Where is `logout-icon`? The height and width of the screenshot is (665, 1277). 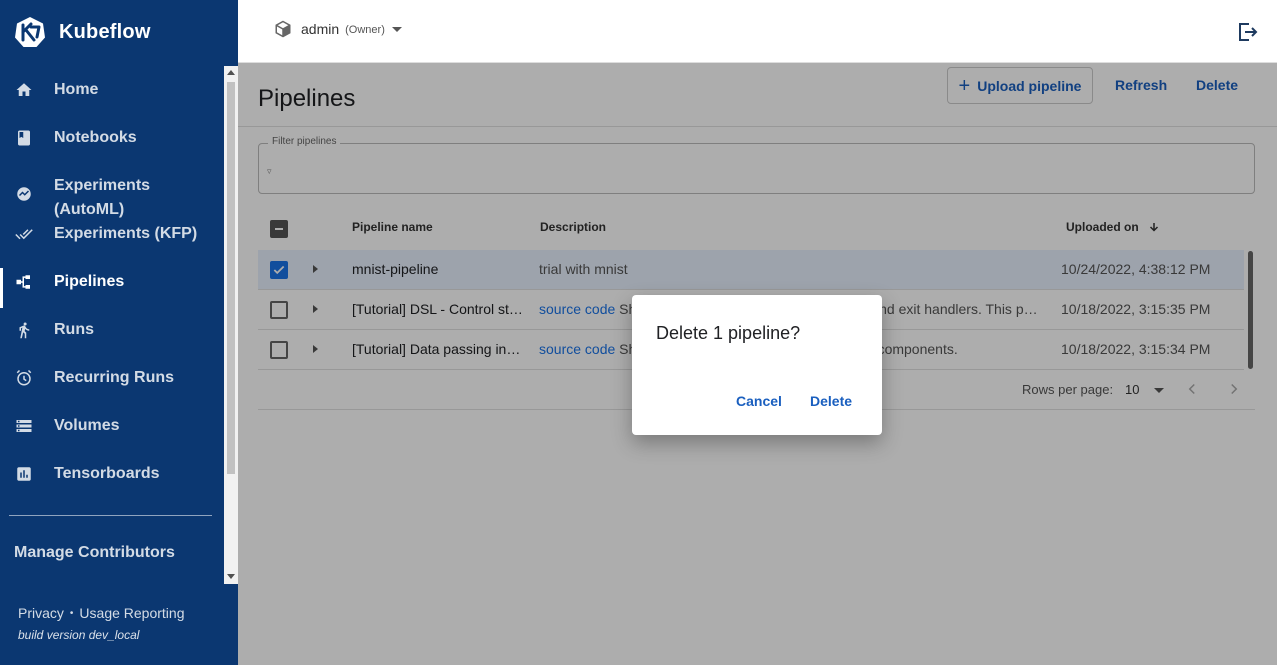
logout-icon is located at coordinates (1247, 32).